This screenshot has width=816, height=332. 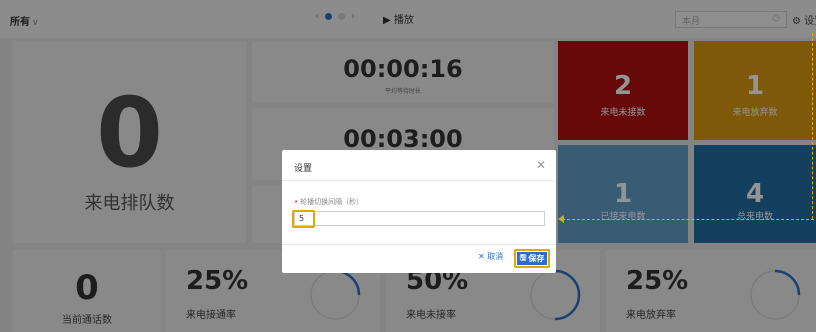 What do you see at coordinates (812, 126) in the screenshot?
I see `annotation-line-vertical` at bounding box center [812, 126].